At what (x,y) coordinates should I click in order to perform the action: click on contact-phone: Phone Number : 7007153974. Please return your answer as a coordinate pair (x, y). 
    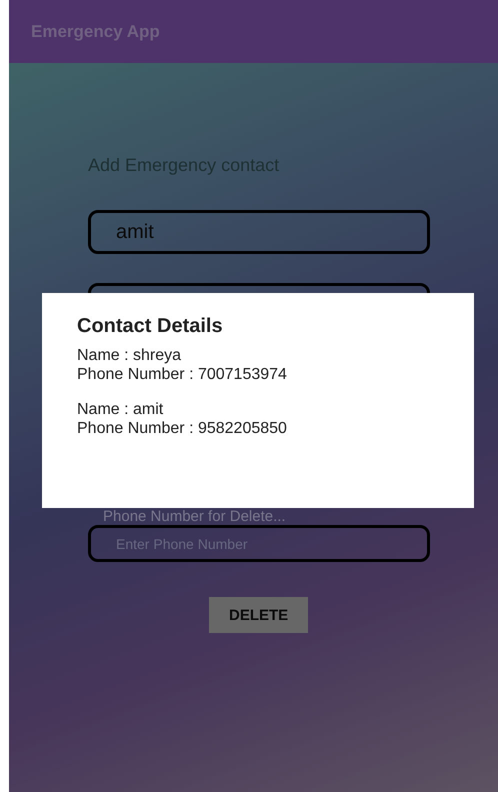
    Looking at the image, I should click on (182, 374).